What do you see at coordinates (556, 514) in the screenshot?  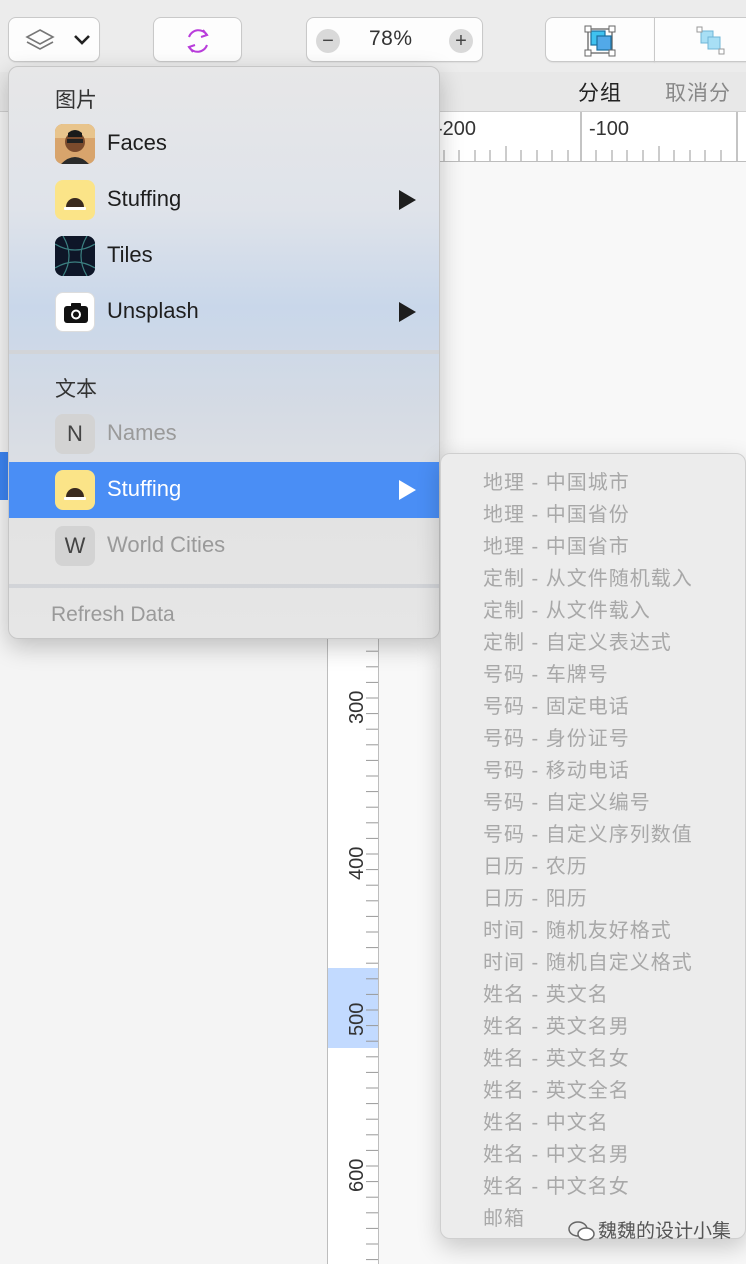 I see `submenu-item: 地理 - 中国省份` at bounding box center [556, 514].